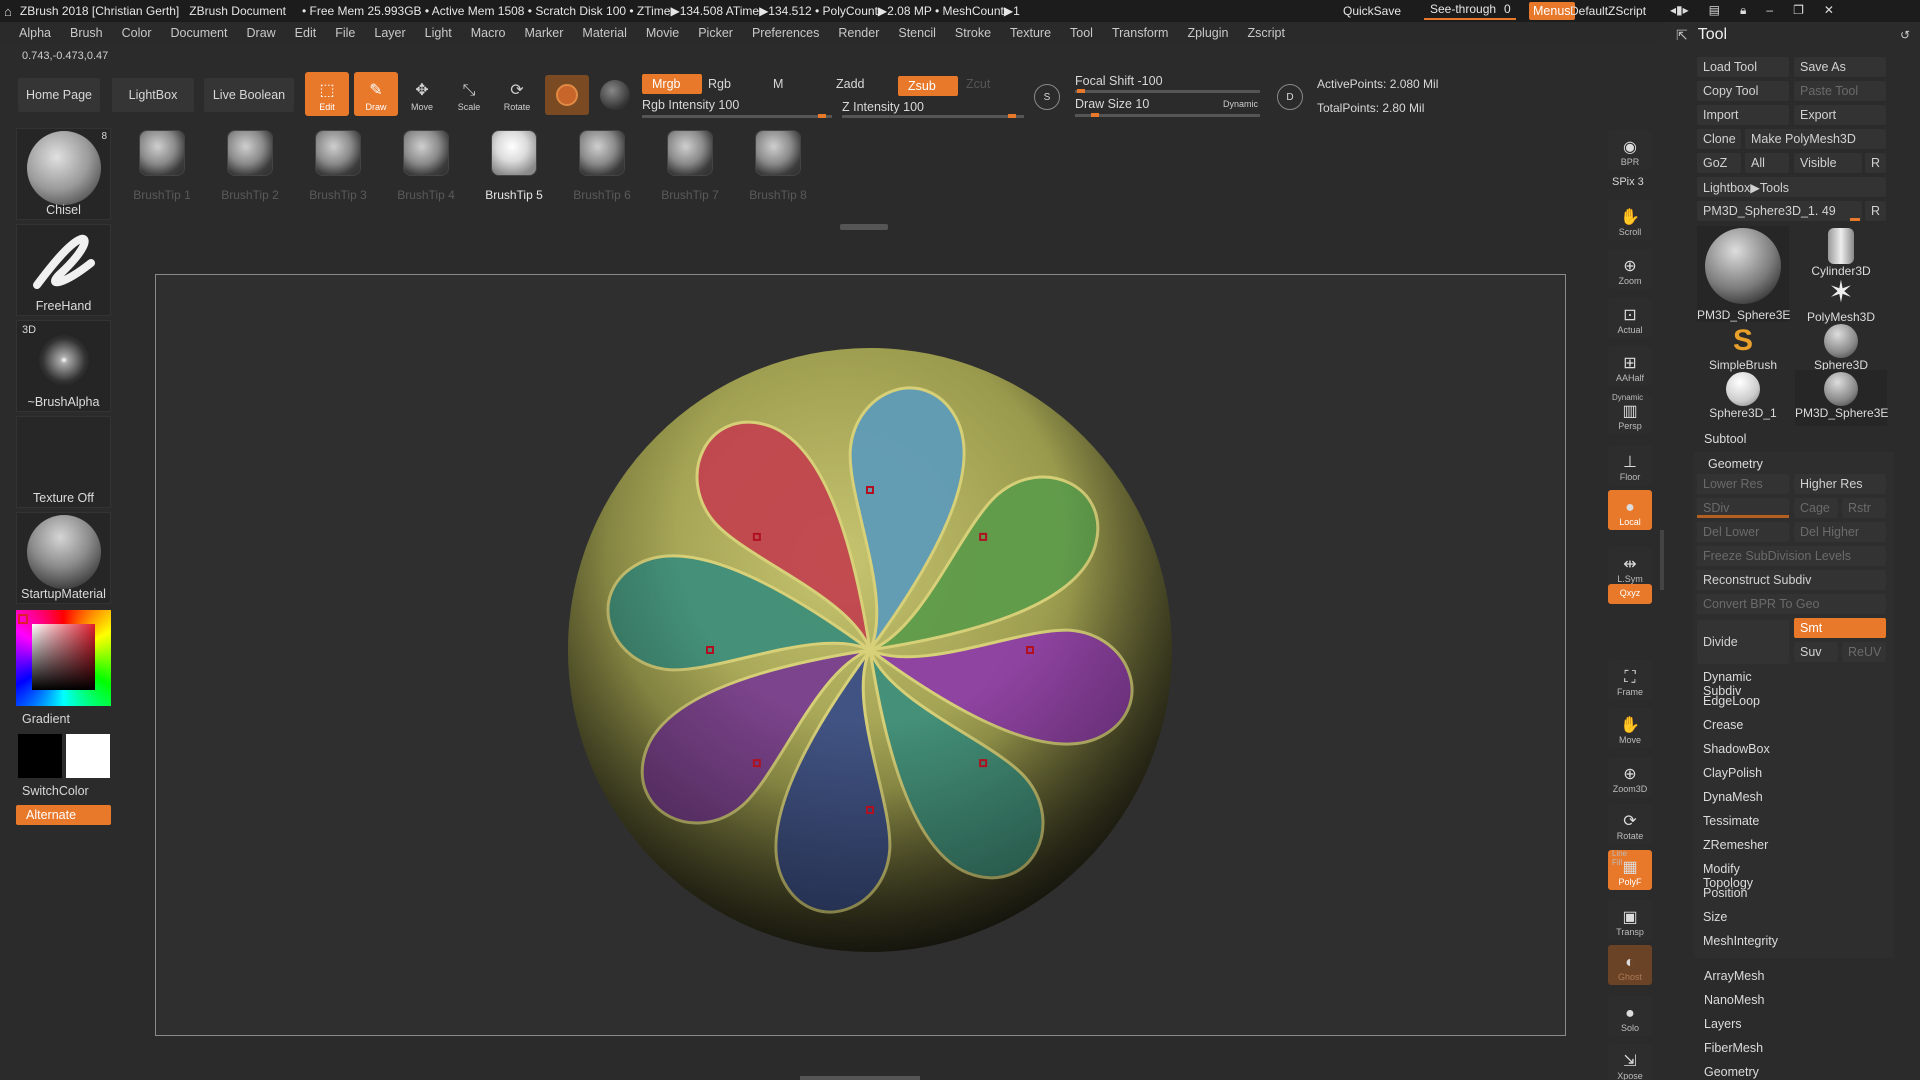 Image resolution: width=1920 pixels, height=1080 pixels. What do you see at coordinates (1840, 115) in the screenshot?
I see `export-button: Export` at bounding box center [1840, 115].